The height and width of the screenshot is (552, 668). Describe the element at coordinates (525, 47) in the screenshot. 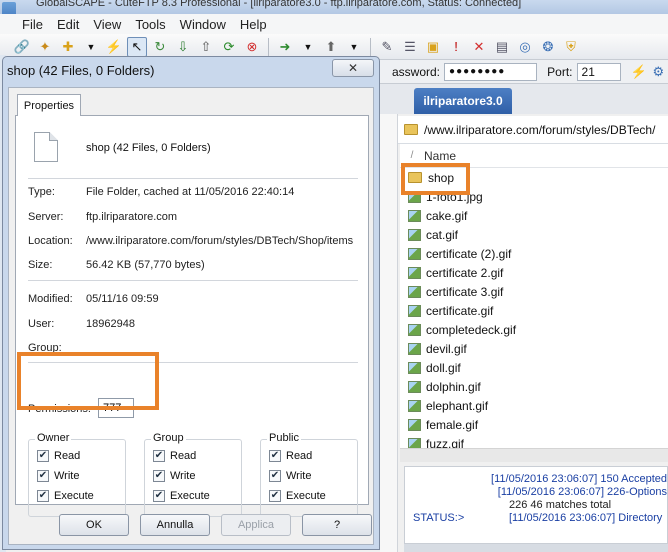

I see `sync-icon: ◎` at that location.